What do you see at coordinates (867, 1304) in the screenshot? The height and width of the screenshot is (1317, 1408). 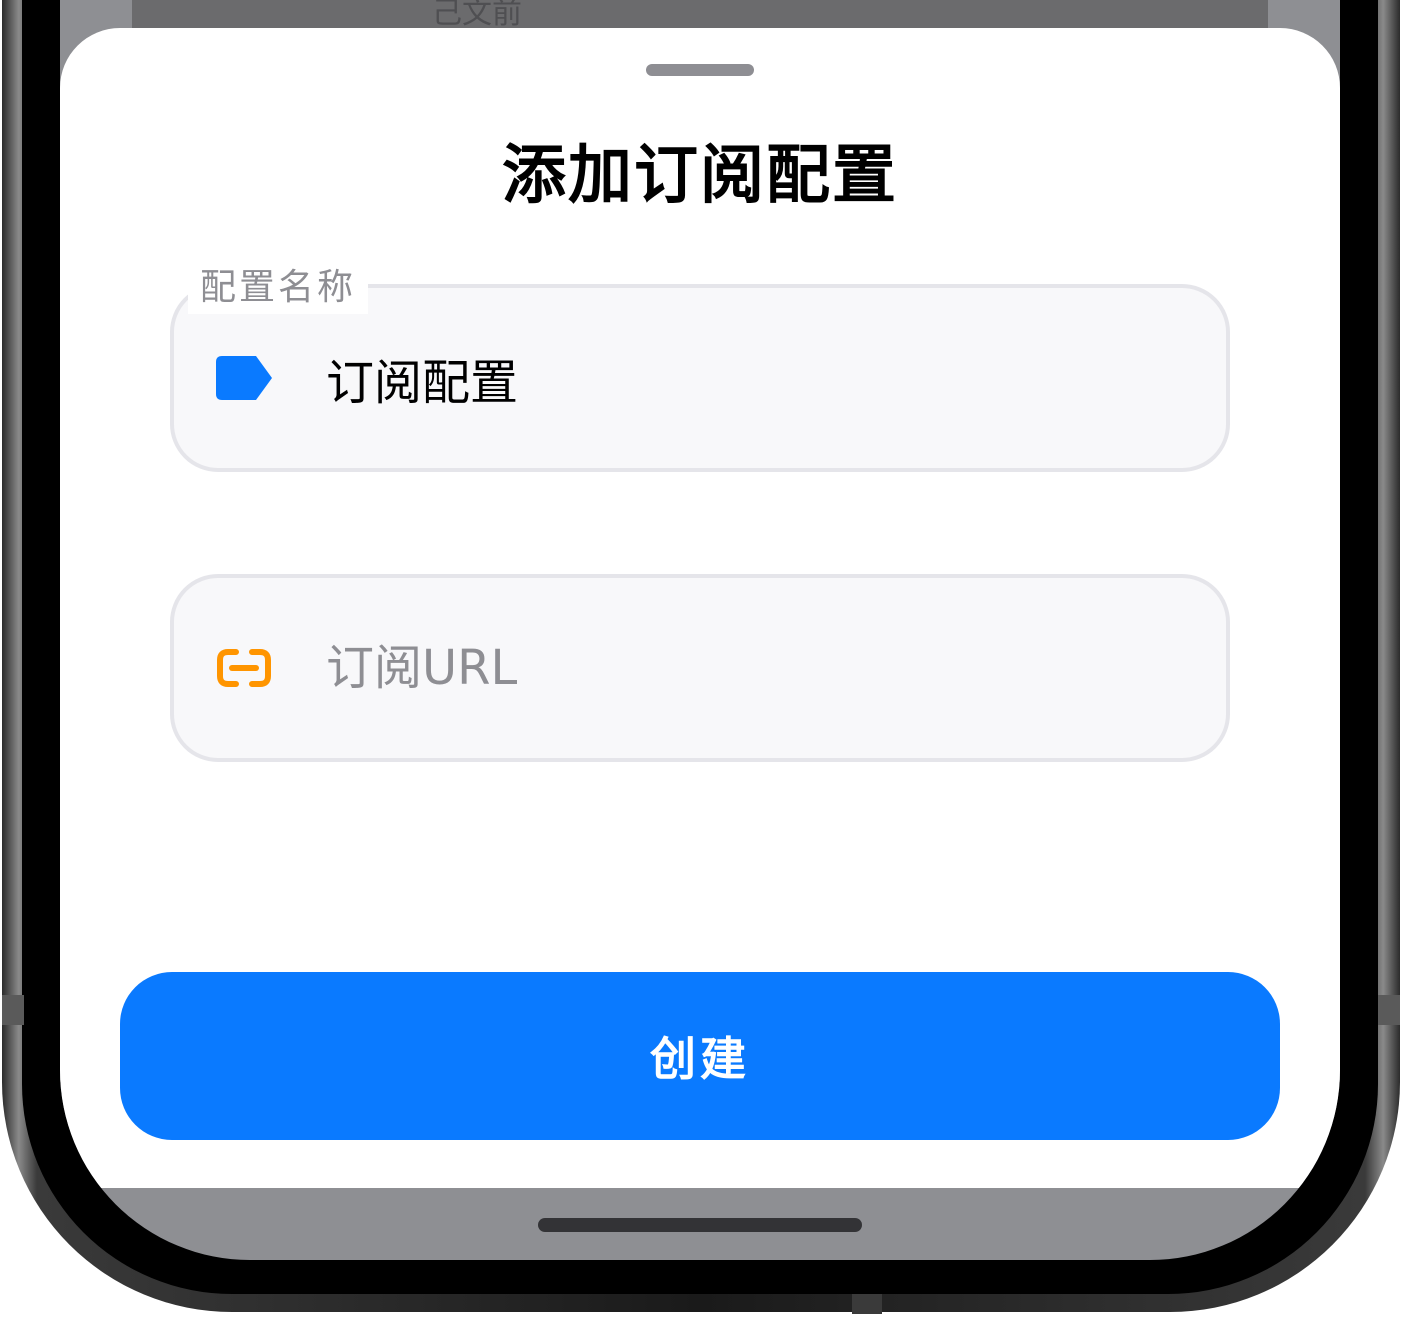 I see `charging-port` at bounding box center [867, 1304].